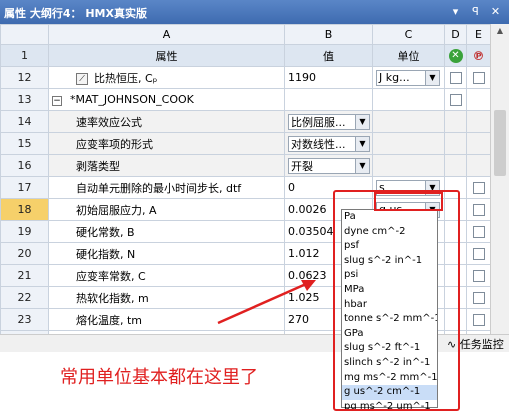  What do you see at coordinates (500, 143) in the screenshot?
I see `scroll-thumb` at bounding box center [500, 143].